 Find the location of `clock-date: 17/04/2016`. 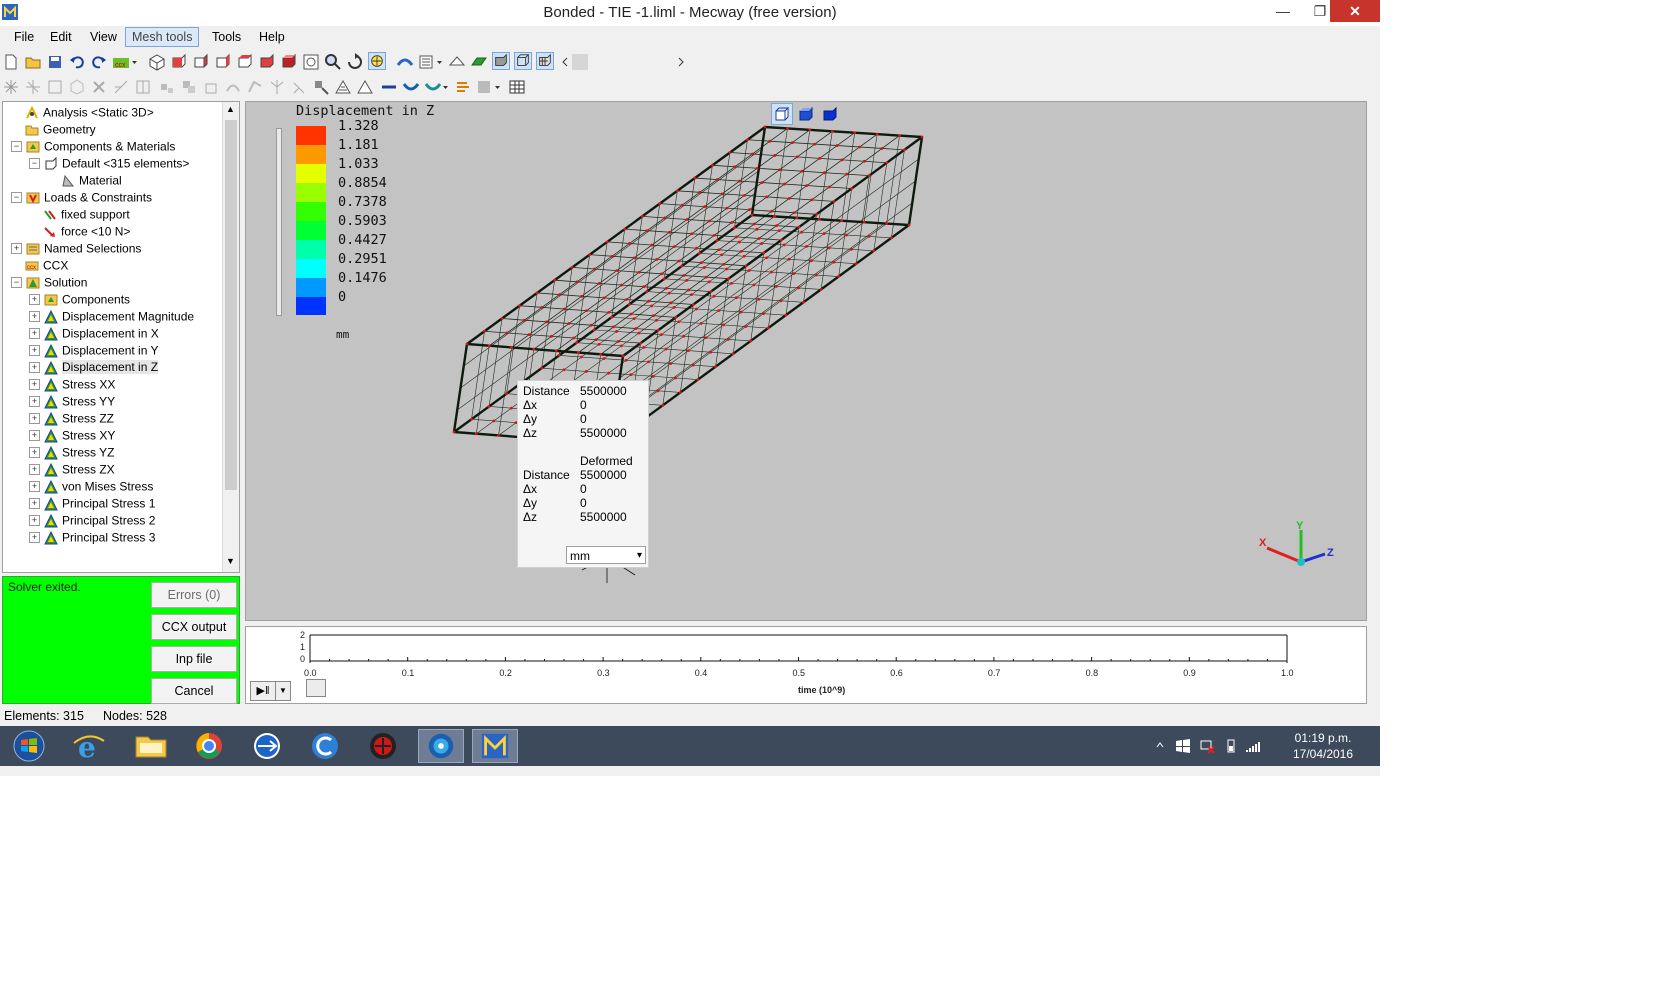

clock-date: 17/04/2016 is located at coordinates (1323, 754).